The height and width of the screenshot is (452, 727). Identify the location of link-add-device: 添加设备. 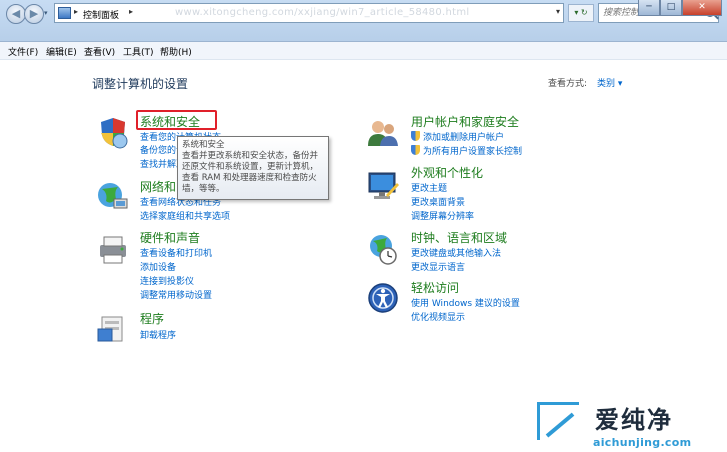
(158, 266).